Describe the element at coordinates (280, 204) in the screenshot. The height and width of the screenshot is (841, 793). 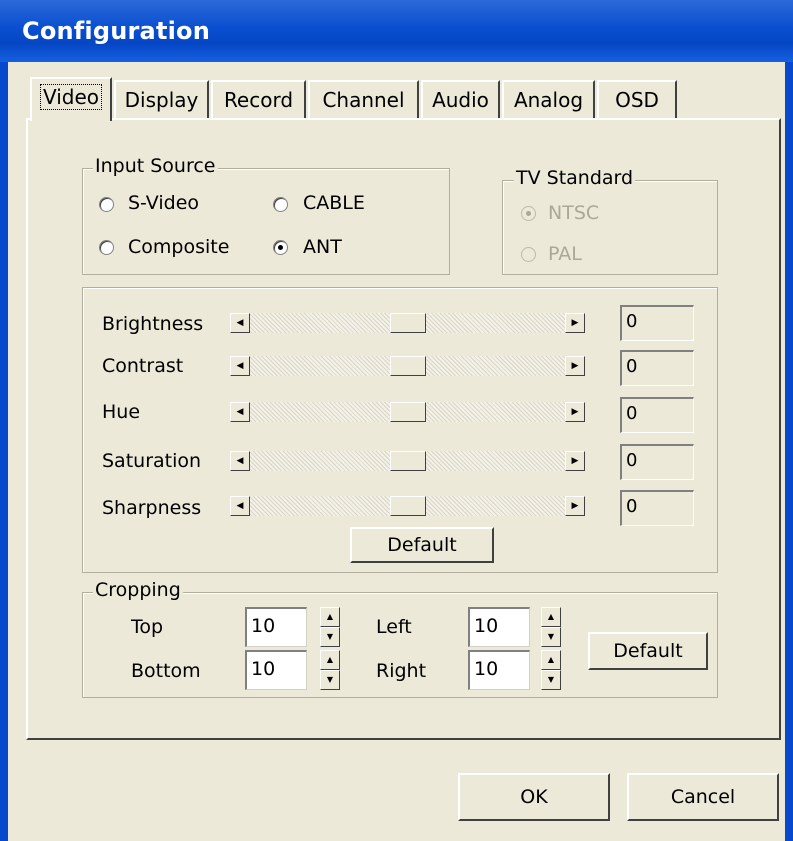
I see `radio-cable` at that location.